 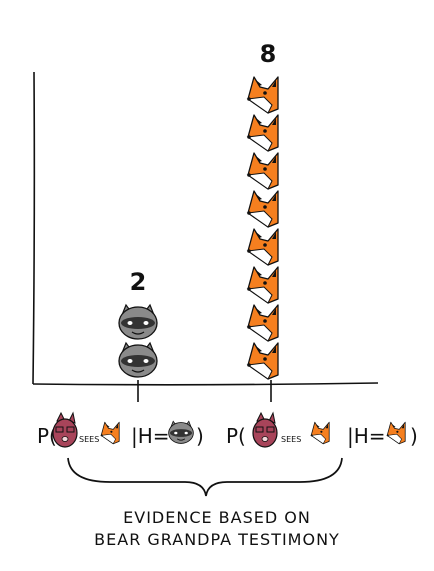 What do you see at coordinates (217, 539) in the screenshot?
I see `caption-line-2: BEAR GRANDPA TESTIMONY` at bounding box center [217, 539].